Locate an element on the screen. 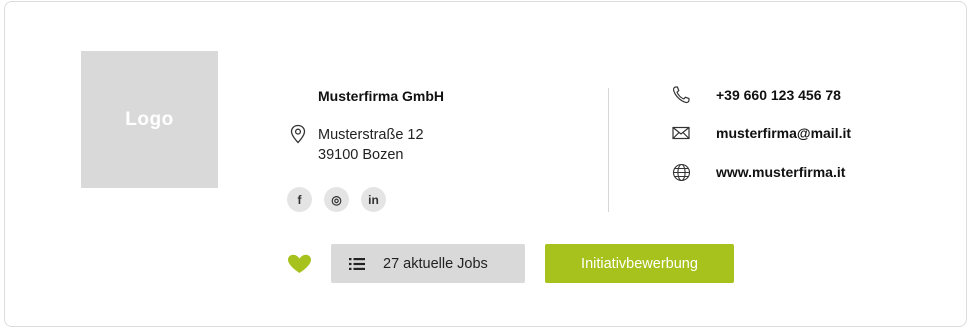 The height and width of the screenshot is (329, 971). jobs-button: 27 aktuelle Jobs is located at coordinates (428, 263).